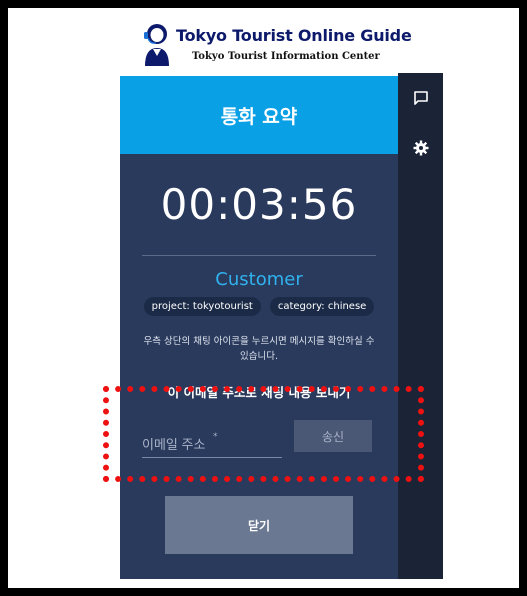 The width and height of the screenshot is (527, 596). I want to click on chat-icon-graphic, so click(421, 98).